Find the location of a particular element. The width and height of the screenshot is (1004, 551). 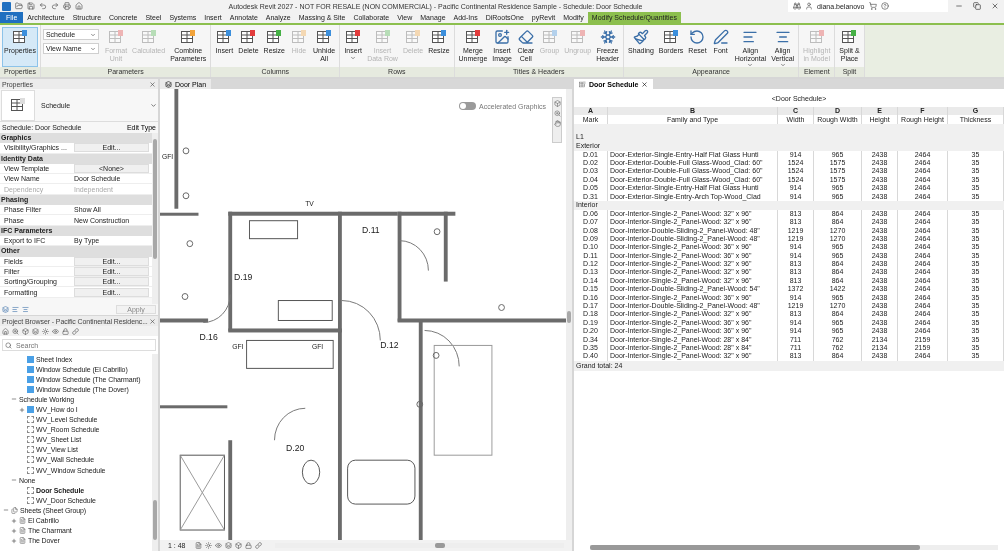

toggle-switch is located at coordinates (468, 106).